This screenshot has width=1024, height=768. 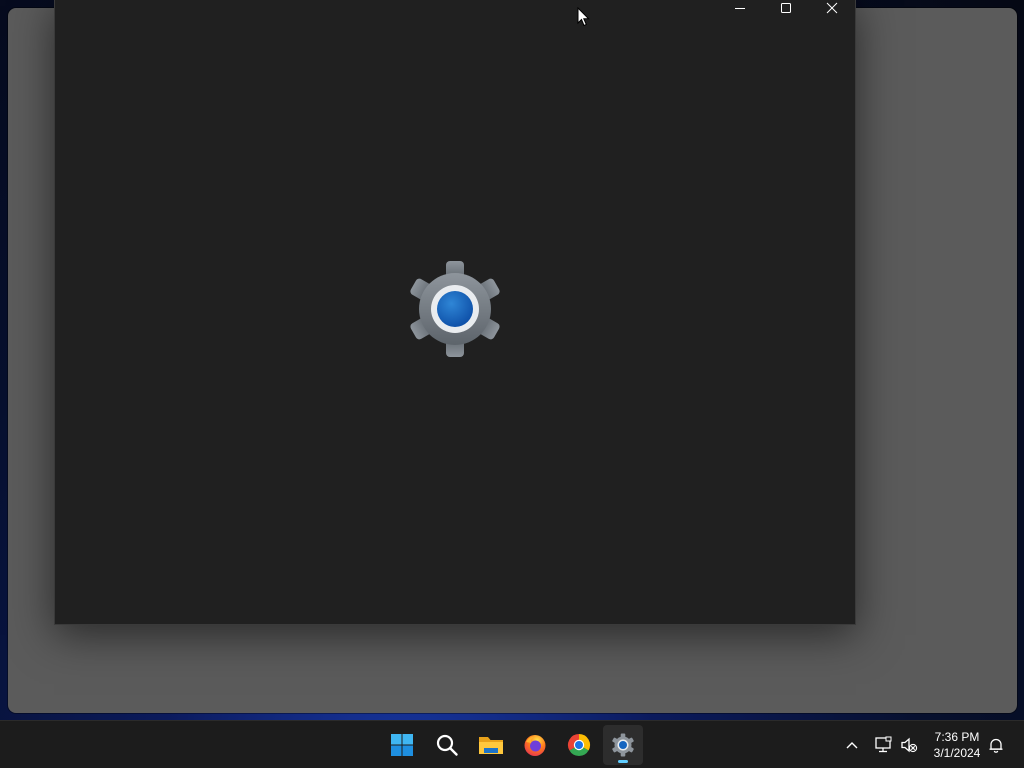 I want to click on search-icon, so click(x=447, y=745).